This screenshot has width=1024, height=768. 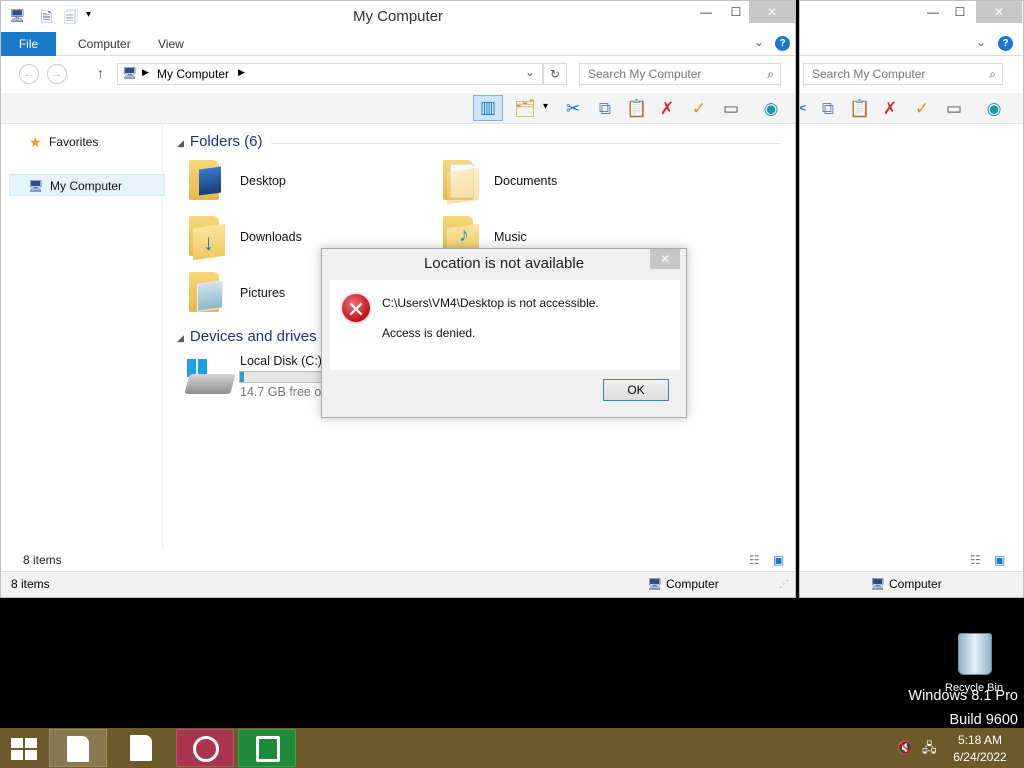 What do you see at coordinates (82, 142) in the screenshot?
I see `nav-item-favorites: ★ Favorites` at bounding box center [82, 142].